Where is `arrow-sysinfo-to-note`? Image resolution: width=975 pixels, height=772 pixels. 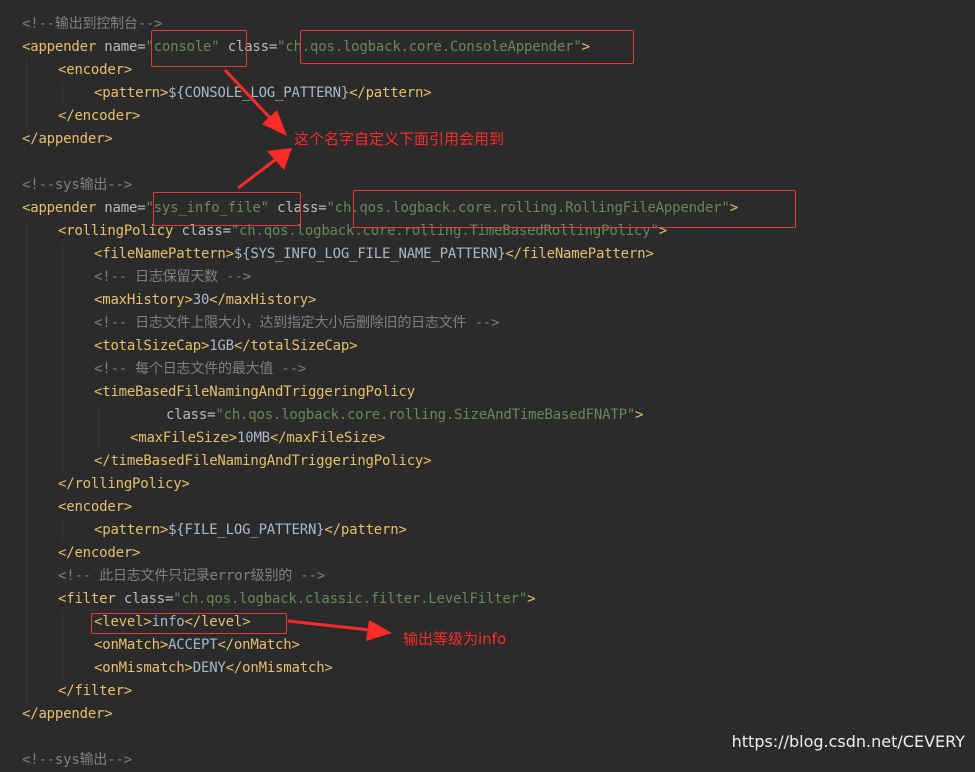 arrow-sysinfo-to-note is located at coordinates (264, 169).